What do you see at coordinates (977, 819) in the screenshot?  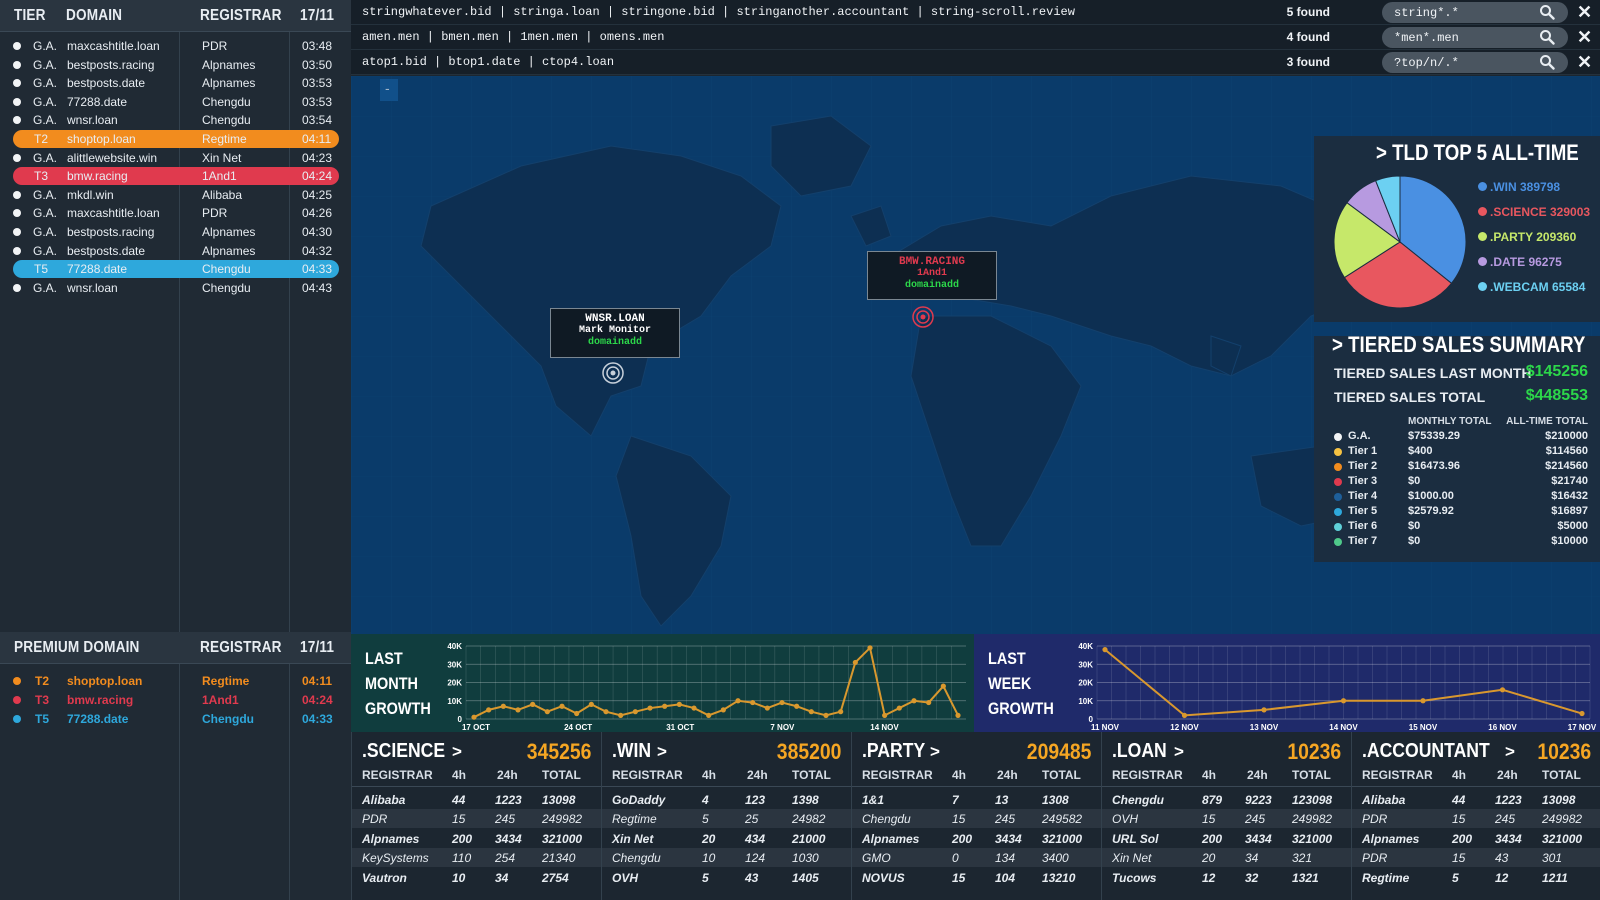 I see `table-row: Chengdu 15 245 249582` at bounding box center [977, 819].